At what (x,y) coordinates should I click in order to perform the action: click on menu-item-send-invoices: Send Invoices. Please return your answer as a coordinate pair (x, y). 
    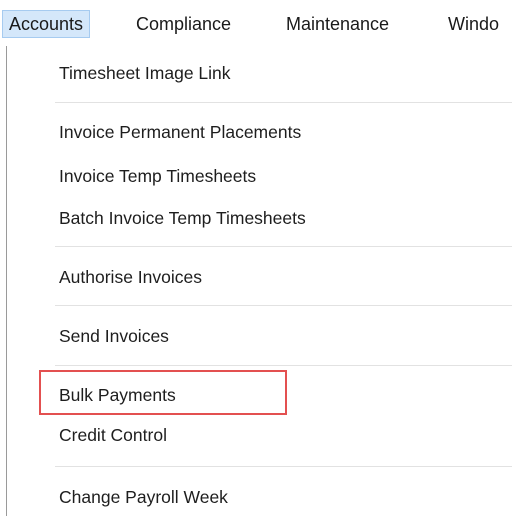
    Looking at the image, I should click on (114, 336).